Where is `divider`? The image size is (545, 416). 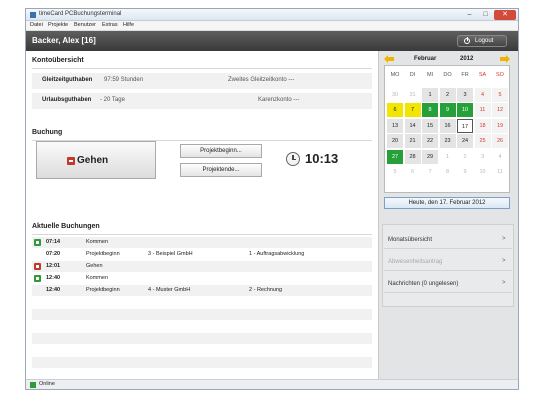
divider is located at coordinates (202, 234).